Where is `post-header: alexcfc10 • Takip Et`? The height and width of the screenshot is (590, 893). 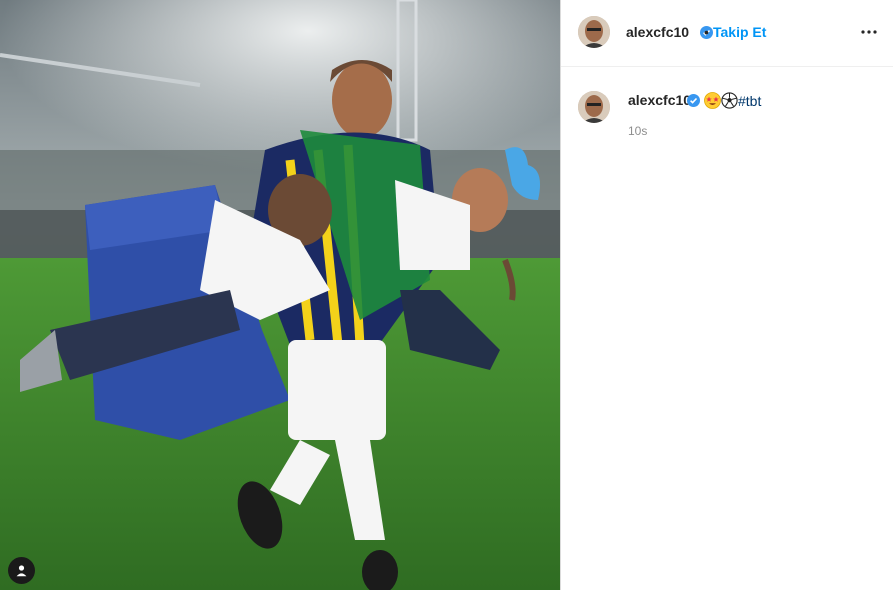
post-header: alexcfc10 • Takip Et is located at coordinates (727, 33).